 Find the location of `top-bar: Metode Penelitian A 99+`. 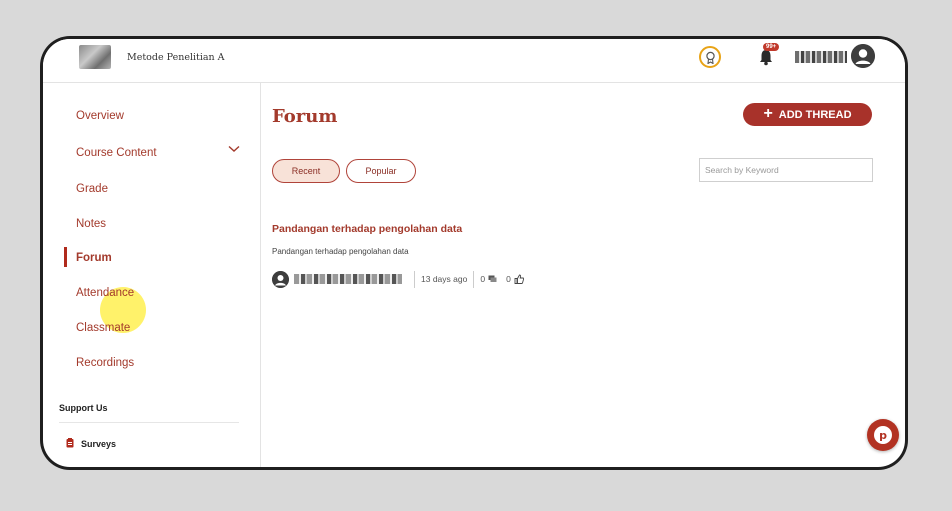

top-bar: Metode Penelitian A 99+ is located at coordinates (474, 61).